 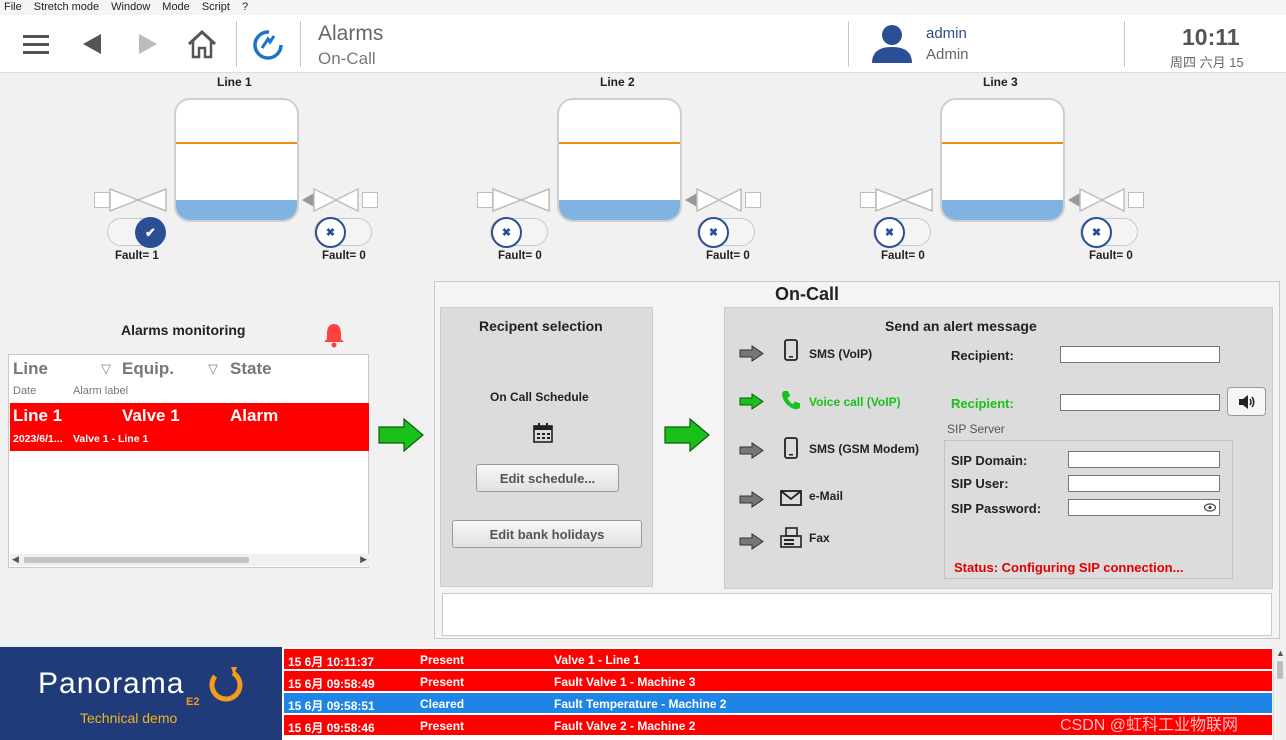 I want to click on event-label: Fault Valve 1 - Machine 3, so click(x=625, y=682).